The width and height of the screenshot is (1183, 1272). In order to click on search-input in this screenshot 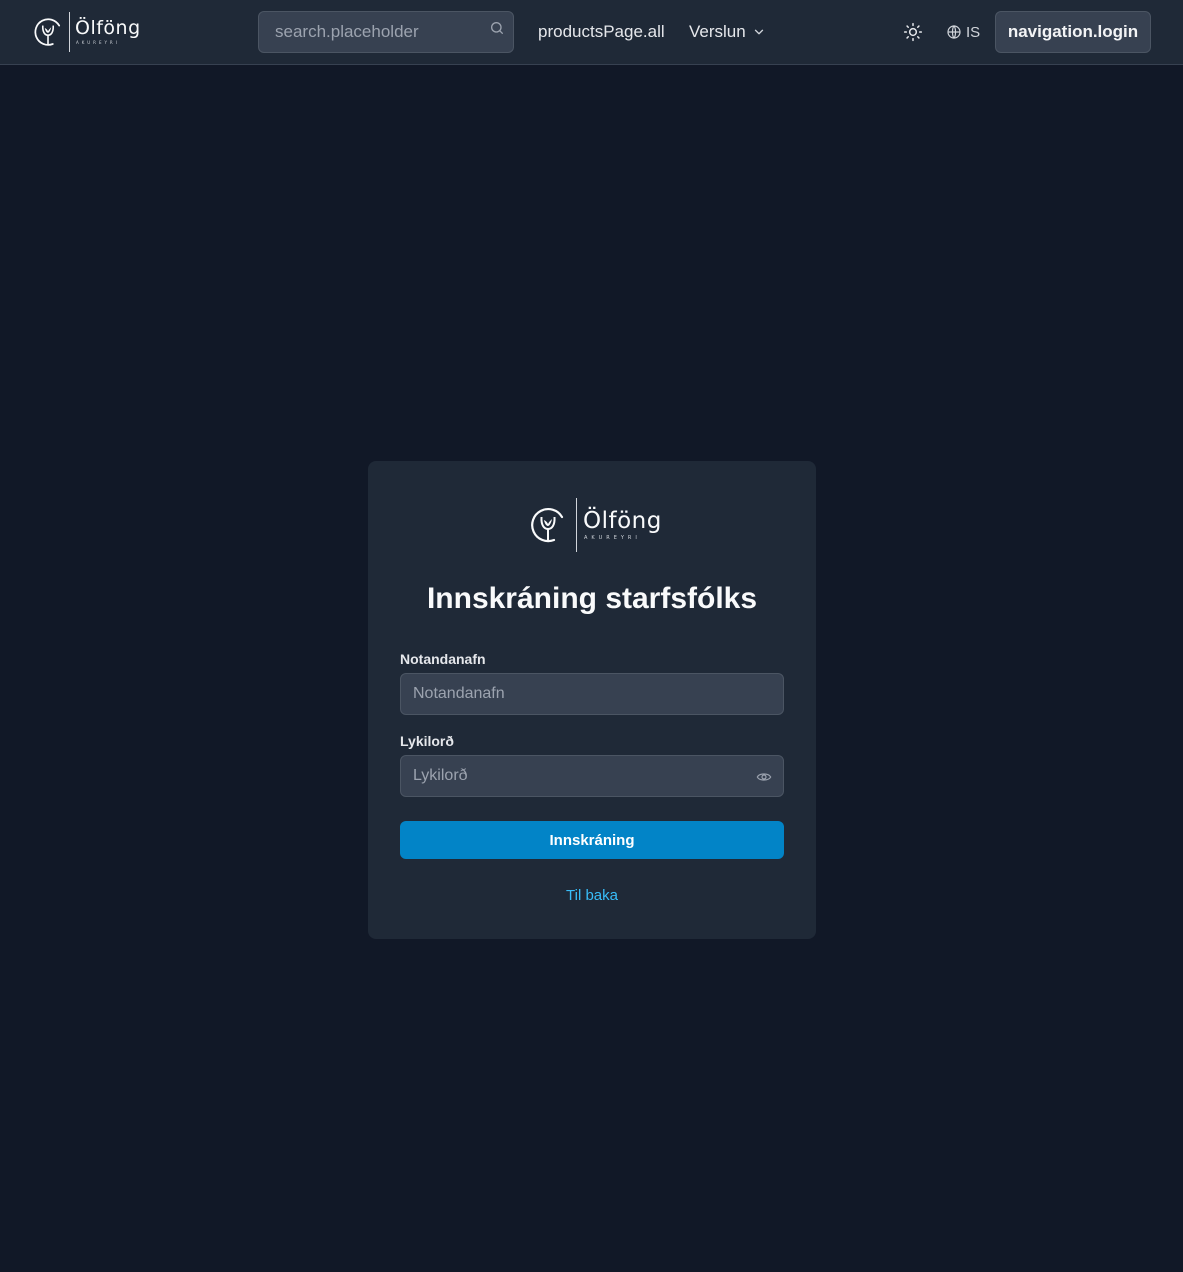, I will do `click(386, 32)`.